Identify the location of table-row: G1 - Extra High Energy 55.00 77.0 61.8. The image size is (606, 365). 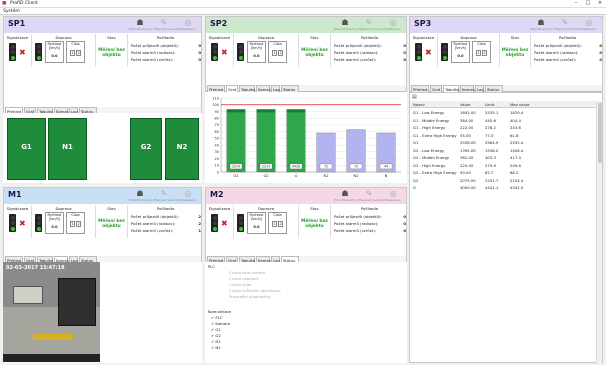
(506, 135).